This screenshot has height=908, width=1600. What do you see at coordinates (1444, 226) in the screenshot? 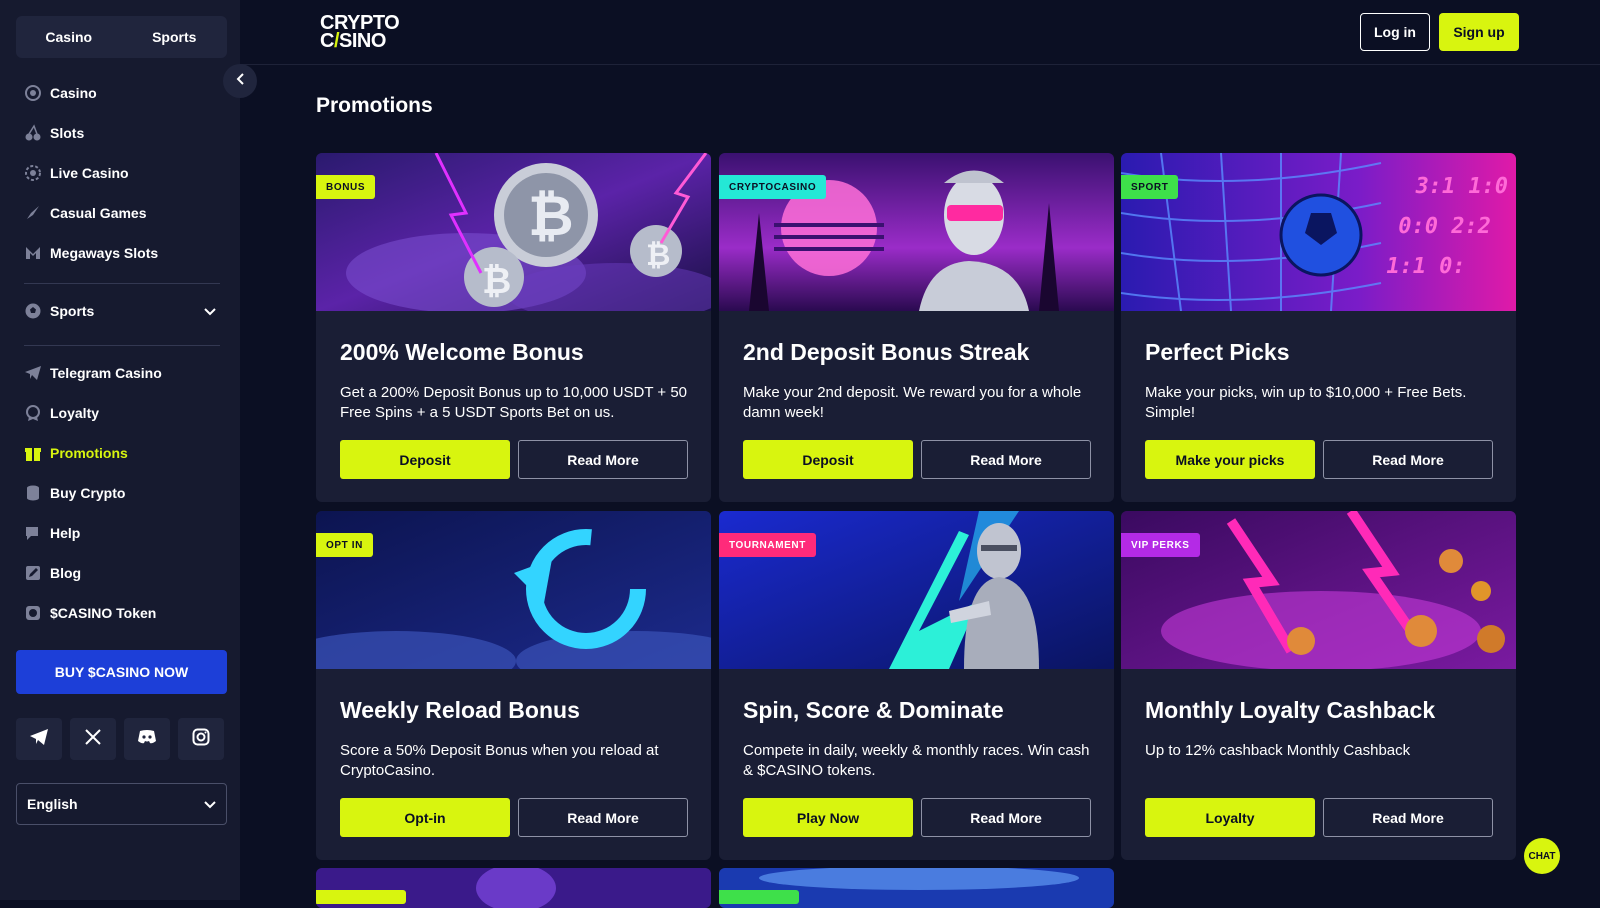
I see `svg-text: 0:0 2:2` at bounding box center [1444, 226].